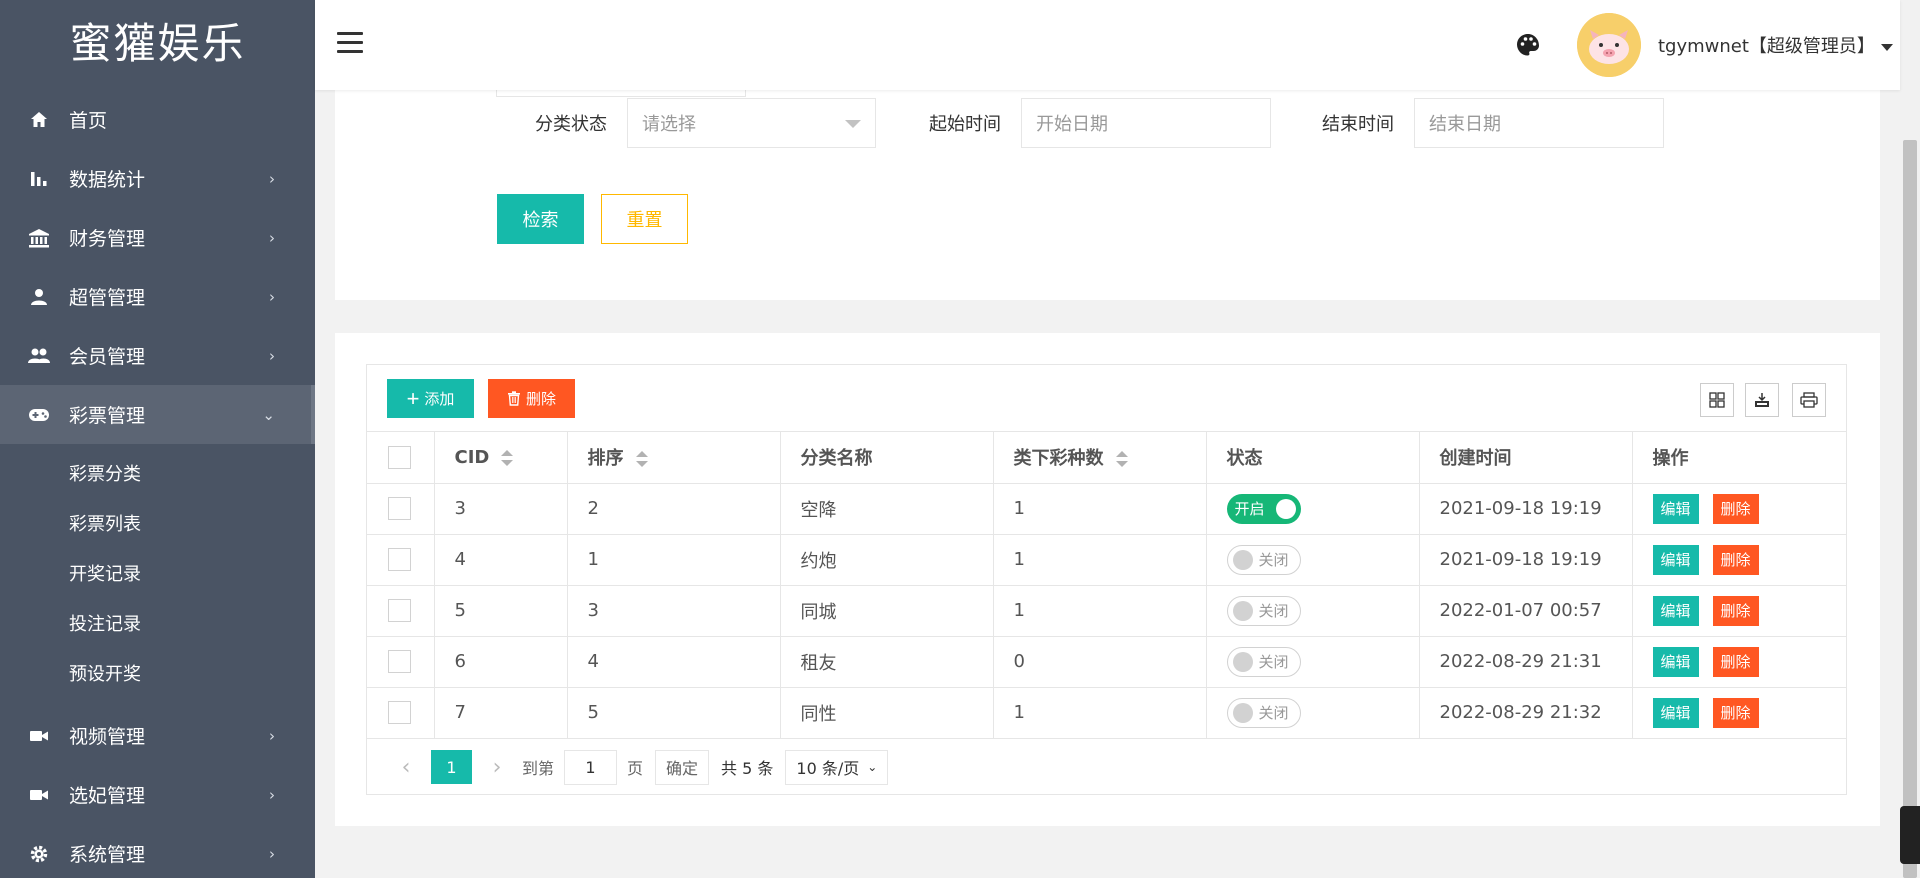 This screenshot has height=878, width=1920. What do you see at coordinates (157, 178) in the screenshot?
I see `sidebar-item-statistics: 数据统计 ›` at bounding box center [157, 178].